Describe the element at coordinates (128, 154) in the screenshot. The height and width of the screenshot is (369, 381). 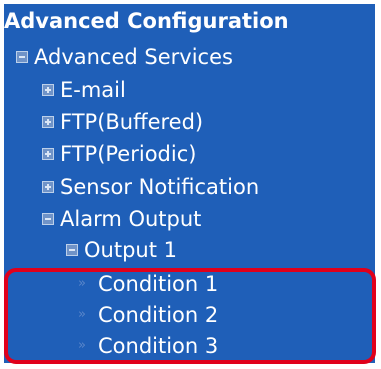
I see `tree-item-label: FTP(Periodic)` at that location.